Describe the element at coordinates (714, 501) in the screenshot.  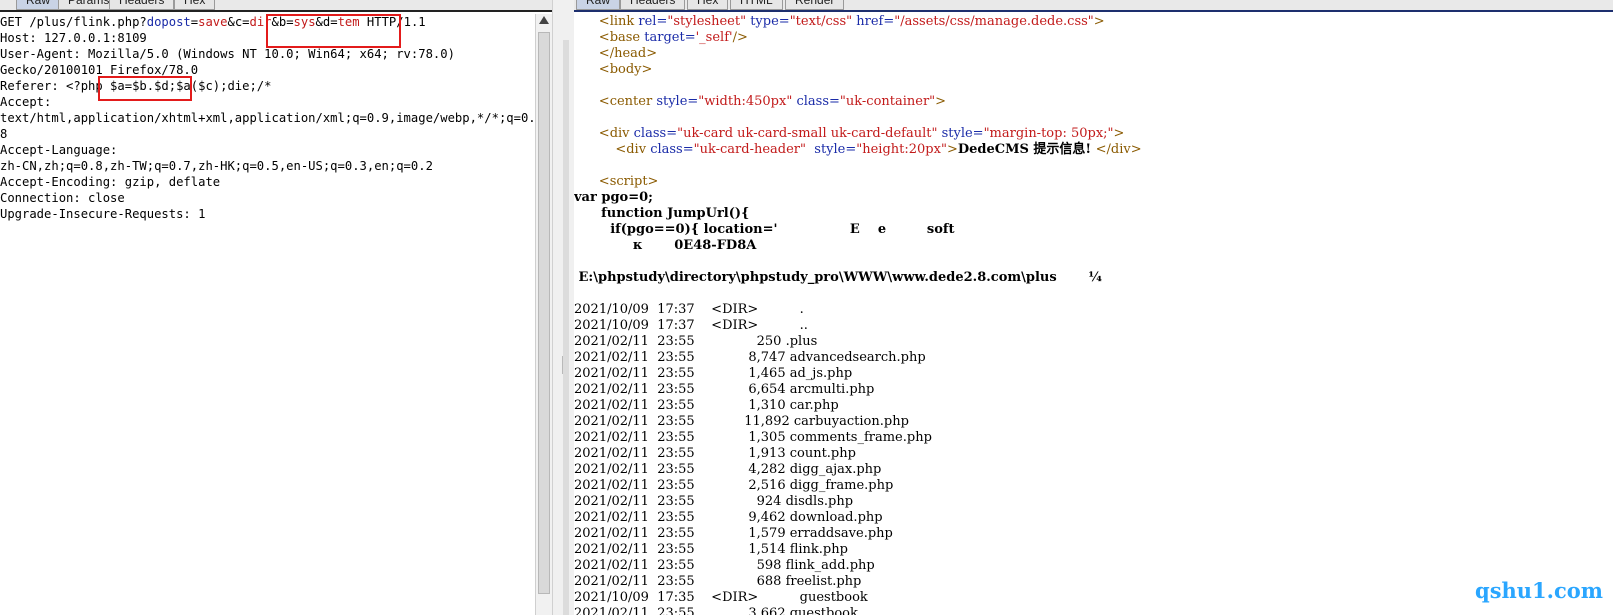
I see `response-line: 2021/02/11 23:55 924 disdls.php` at that location.